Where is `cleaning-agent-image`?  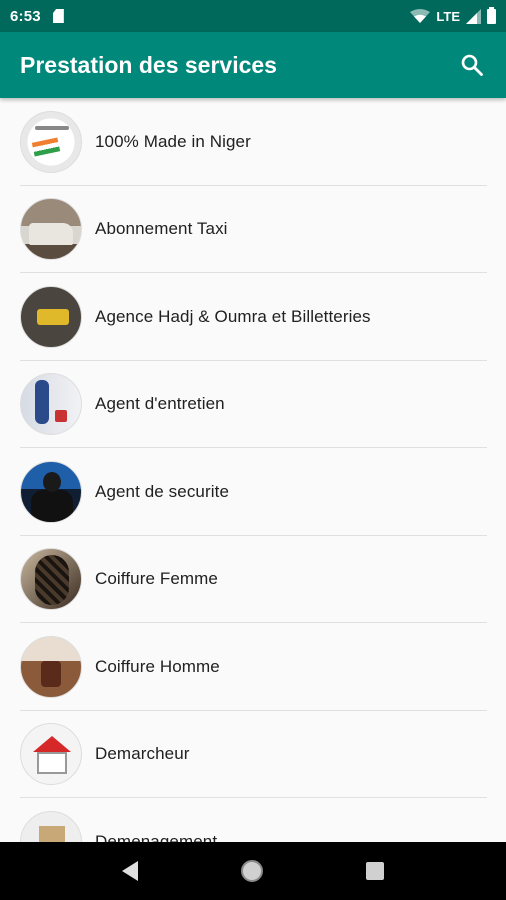
cleaning-agent-image is located at coordinates (51, 404).